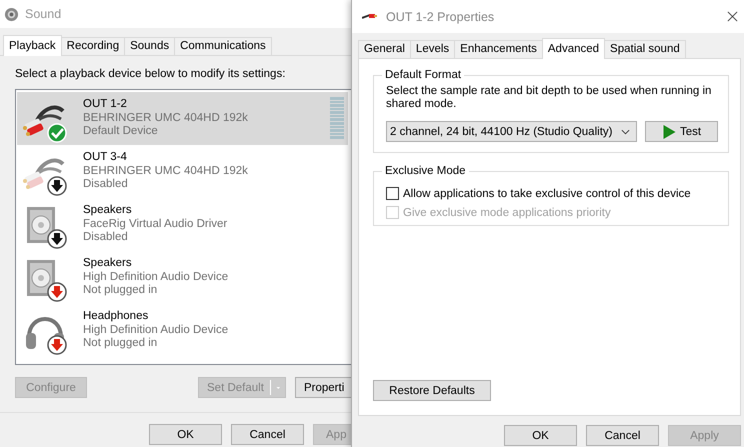 The width and height of the screenshot is (744, 447). I want to click on device-name: OUT 1-2, so click(105, 105).